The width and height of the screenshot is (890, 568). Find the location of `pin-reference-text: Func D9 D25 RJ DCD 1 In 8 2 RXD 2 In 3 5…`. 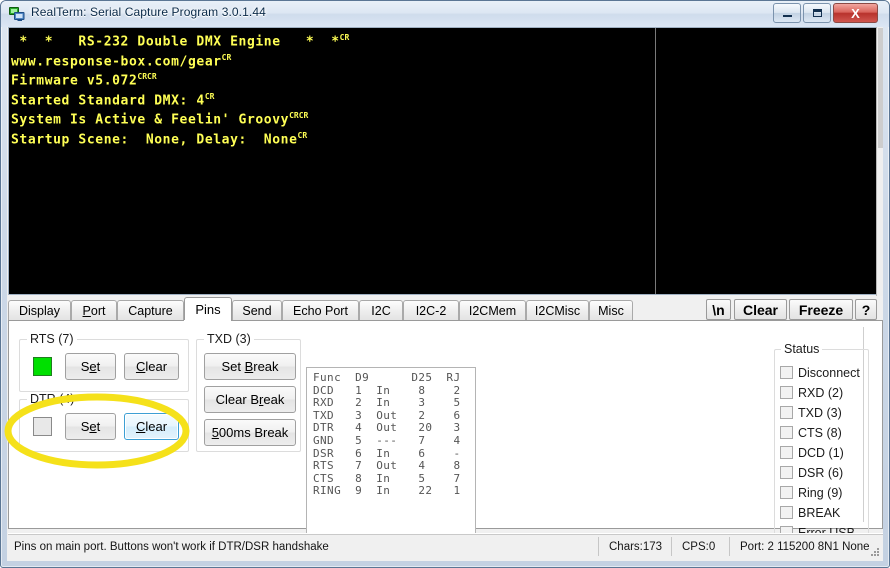

pin-reference-text: Func D9 D25 RJ DCD 1 In 8 2 RXD 2 In 3 5… is located at coordinates (387, 434).